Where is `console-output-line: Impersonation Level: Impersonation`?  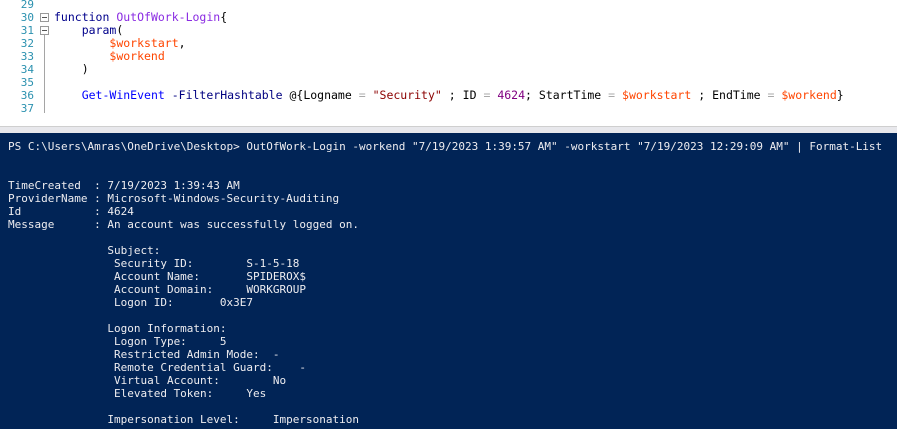
console-output-line: Impersonation Level: Impersonation is located at coordinates (183, 419).